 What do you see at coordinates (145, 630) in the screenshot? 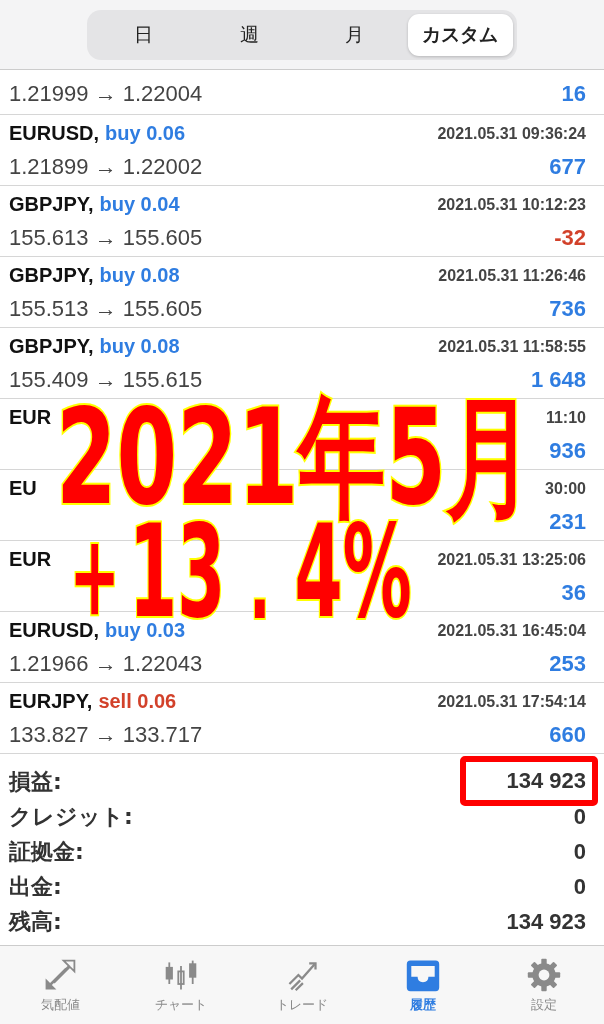
I see `trade-title: buy 0.03` at bounding box center [145, 630].